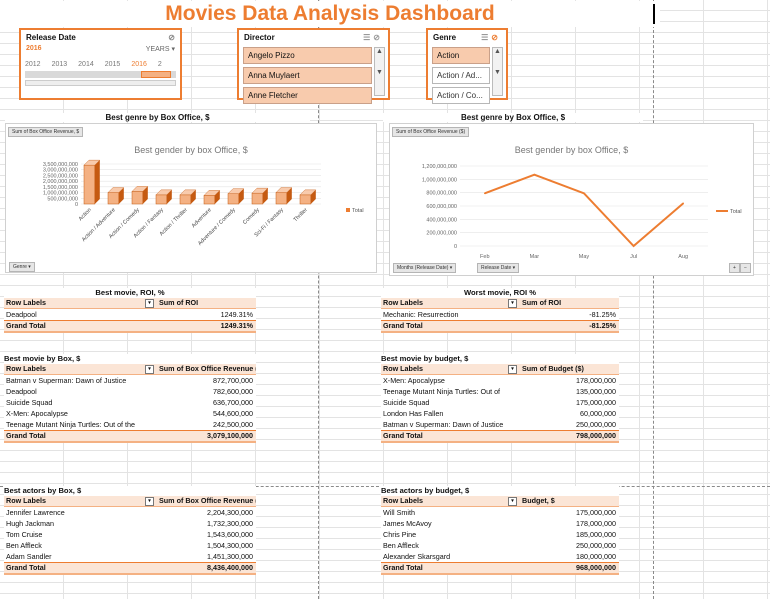  Describe the element at coordinates (500, 501) in the screenshot. I see `pivot-header: Row Labels ▾ Budget, $` at that location.